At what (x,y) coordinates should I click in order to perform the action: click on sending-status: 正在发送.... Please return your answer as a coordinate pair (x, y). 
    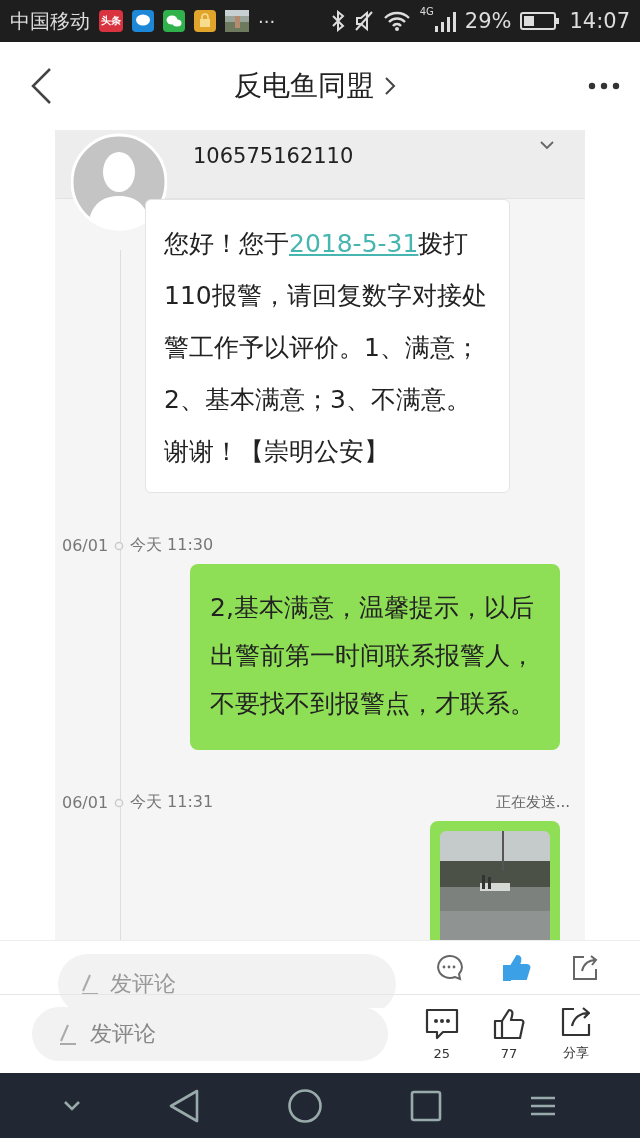
    Looking at the image, I should click on (532, 802).